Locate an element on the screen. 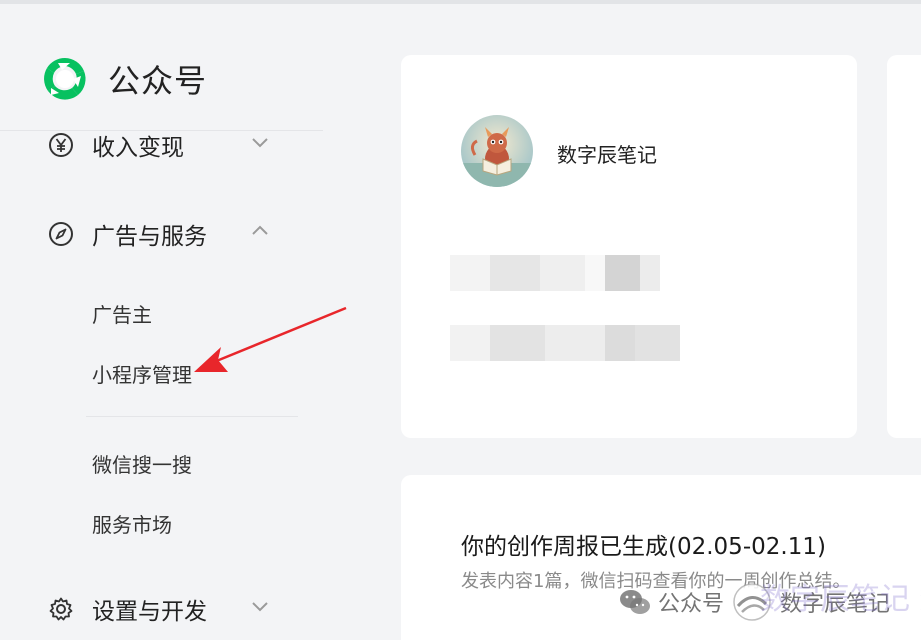 Image resolution: width=921 pixels, height=640 pixels. sidebar-group-label: 收入变现 is located at coordinates (138, 148).